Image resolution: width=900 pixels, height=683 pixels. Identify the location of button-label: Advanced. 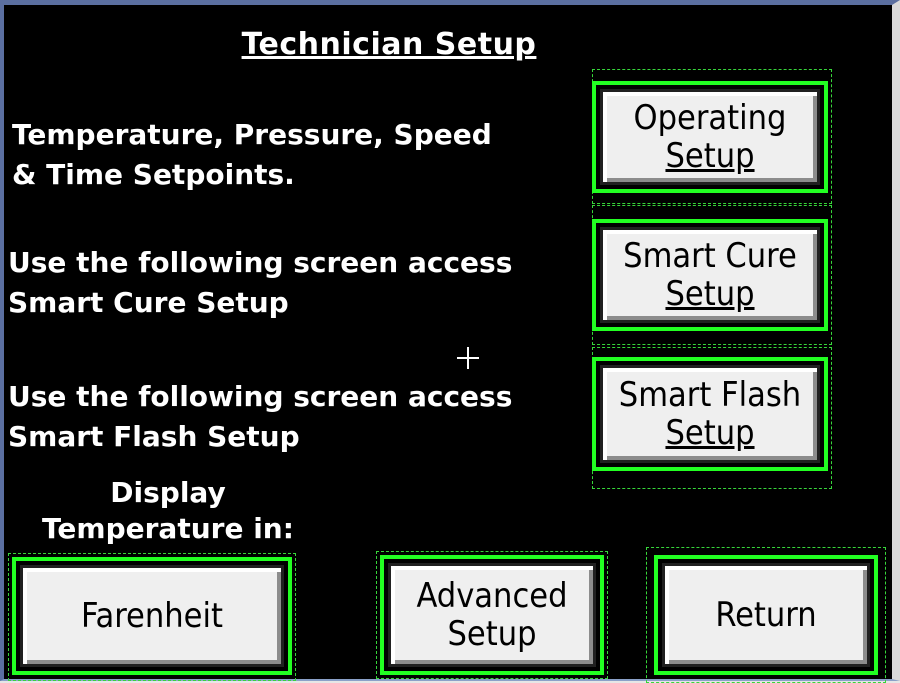
(492, 596).